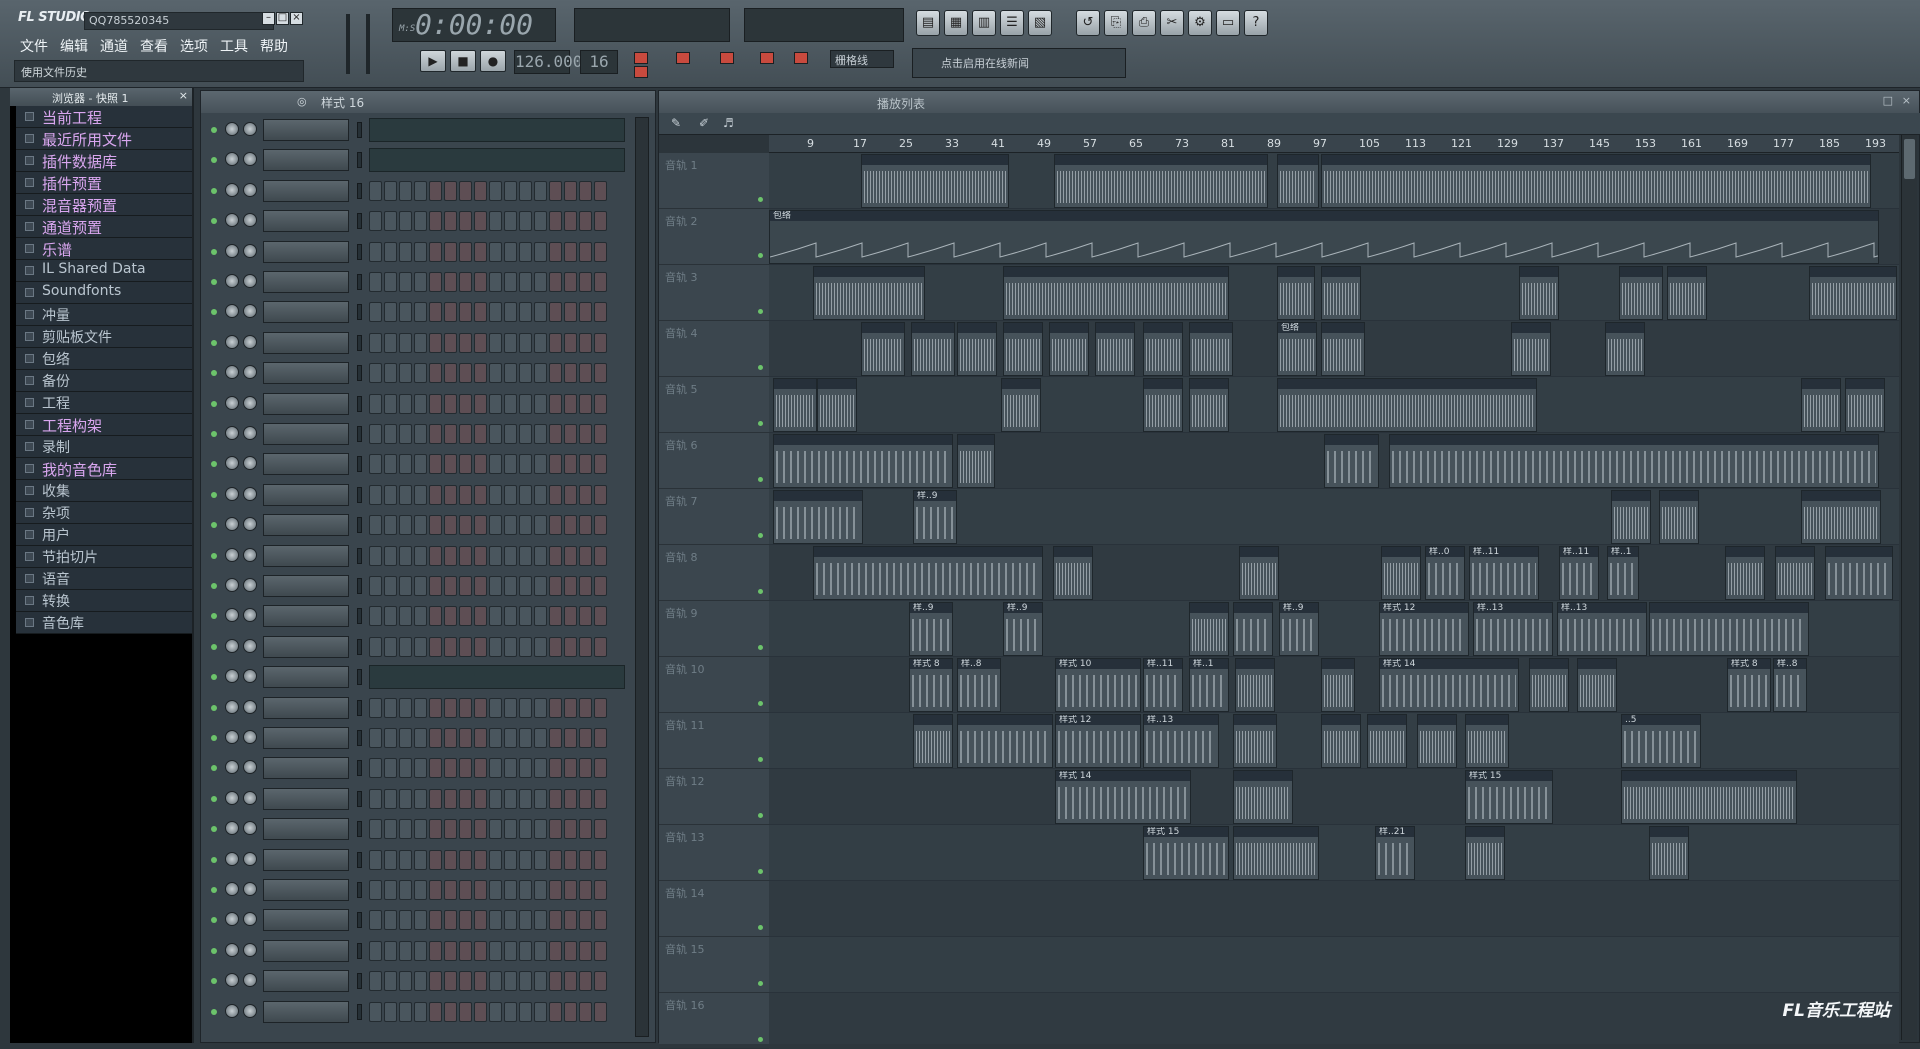 This screenshot has height=1049, width=1920. What do you see at coordinates (1509, 797) in the screenshot?
I see `pattern-clip: 样式 15` at bounding box center [1509, 797].